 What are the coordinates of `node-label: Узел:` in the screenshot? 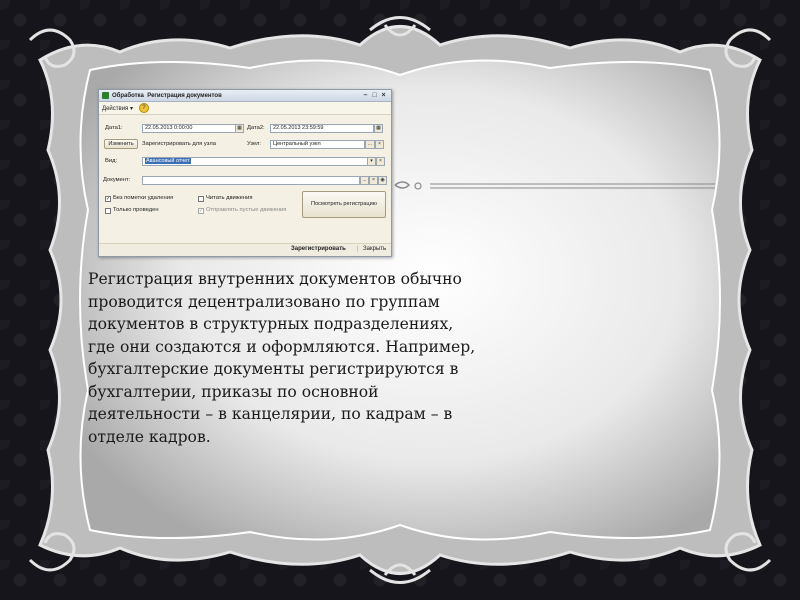 It's located at (254, 144).